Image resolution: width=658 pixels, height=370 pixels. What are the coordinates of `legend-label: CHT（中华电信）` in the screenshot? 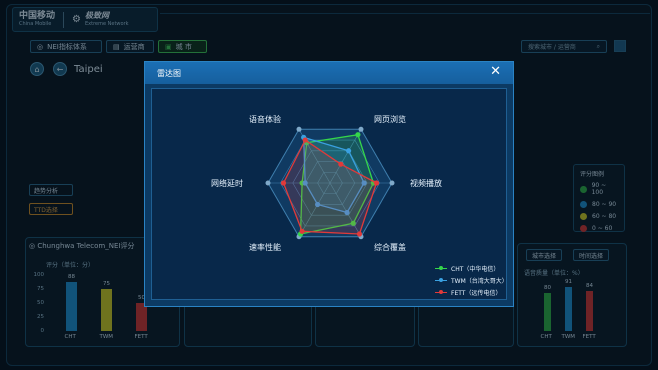 It's located at (475, 269).